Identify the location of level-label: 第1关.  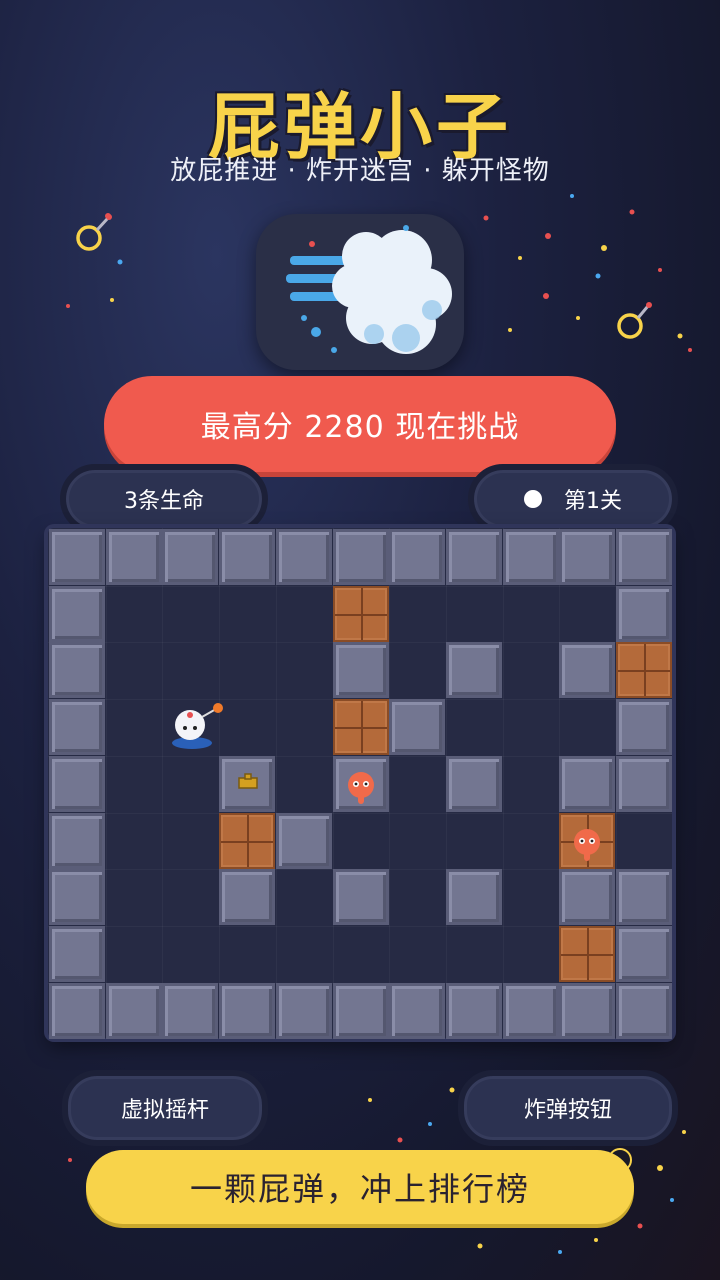
(593, 501).